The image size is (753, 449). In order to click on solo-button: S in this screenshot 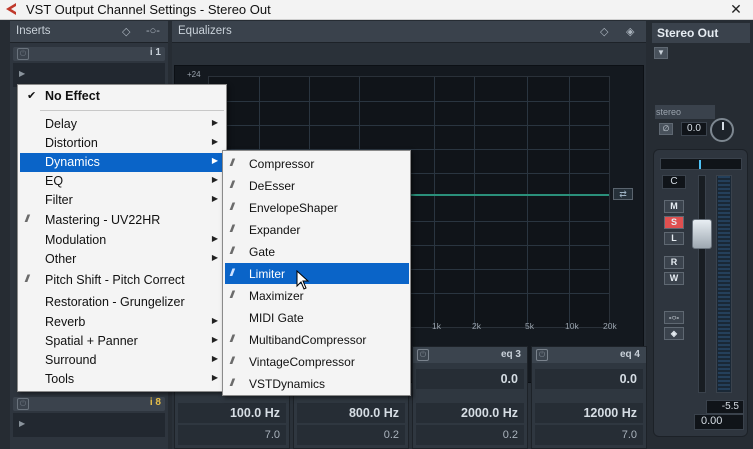, I will do `click(674, 222)`.